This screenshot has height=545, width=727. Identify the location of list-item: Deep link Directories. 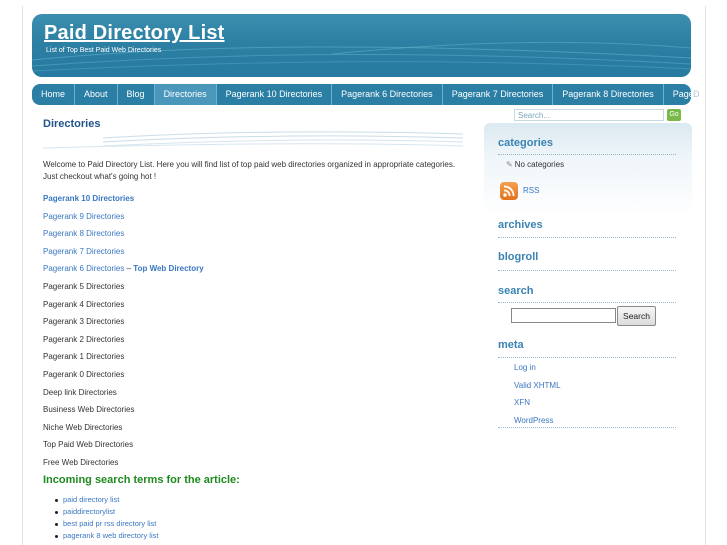
(80, 392).